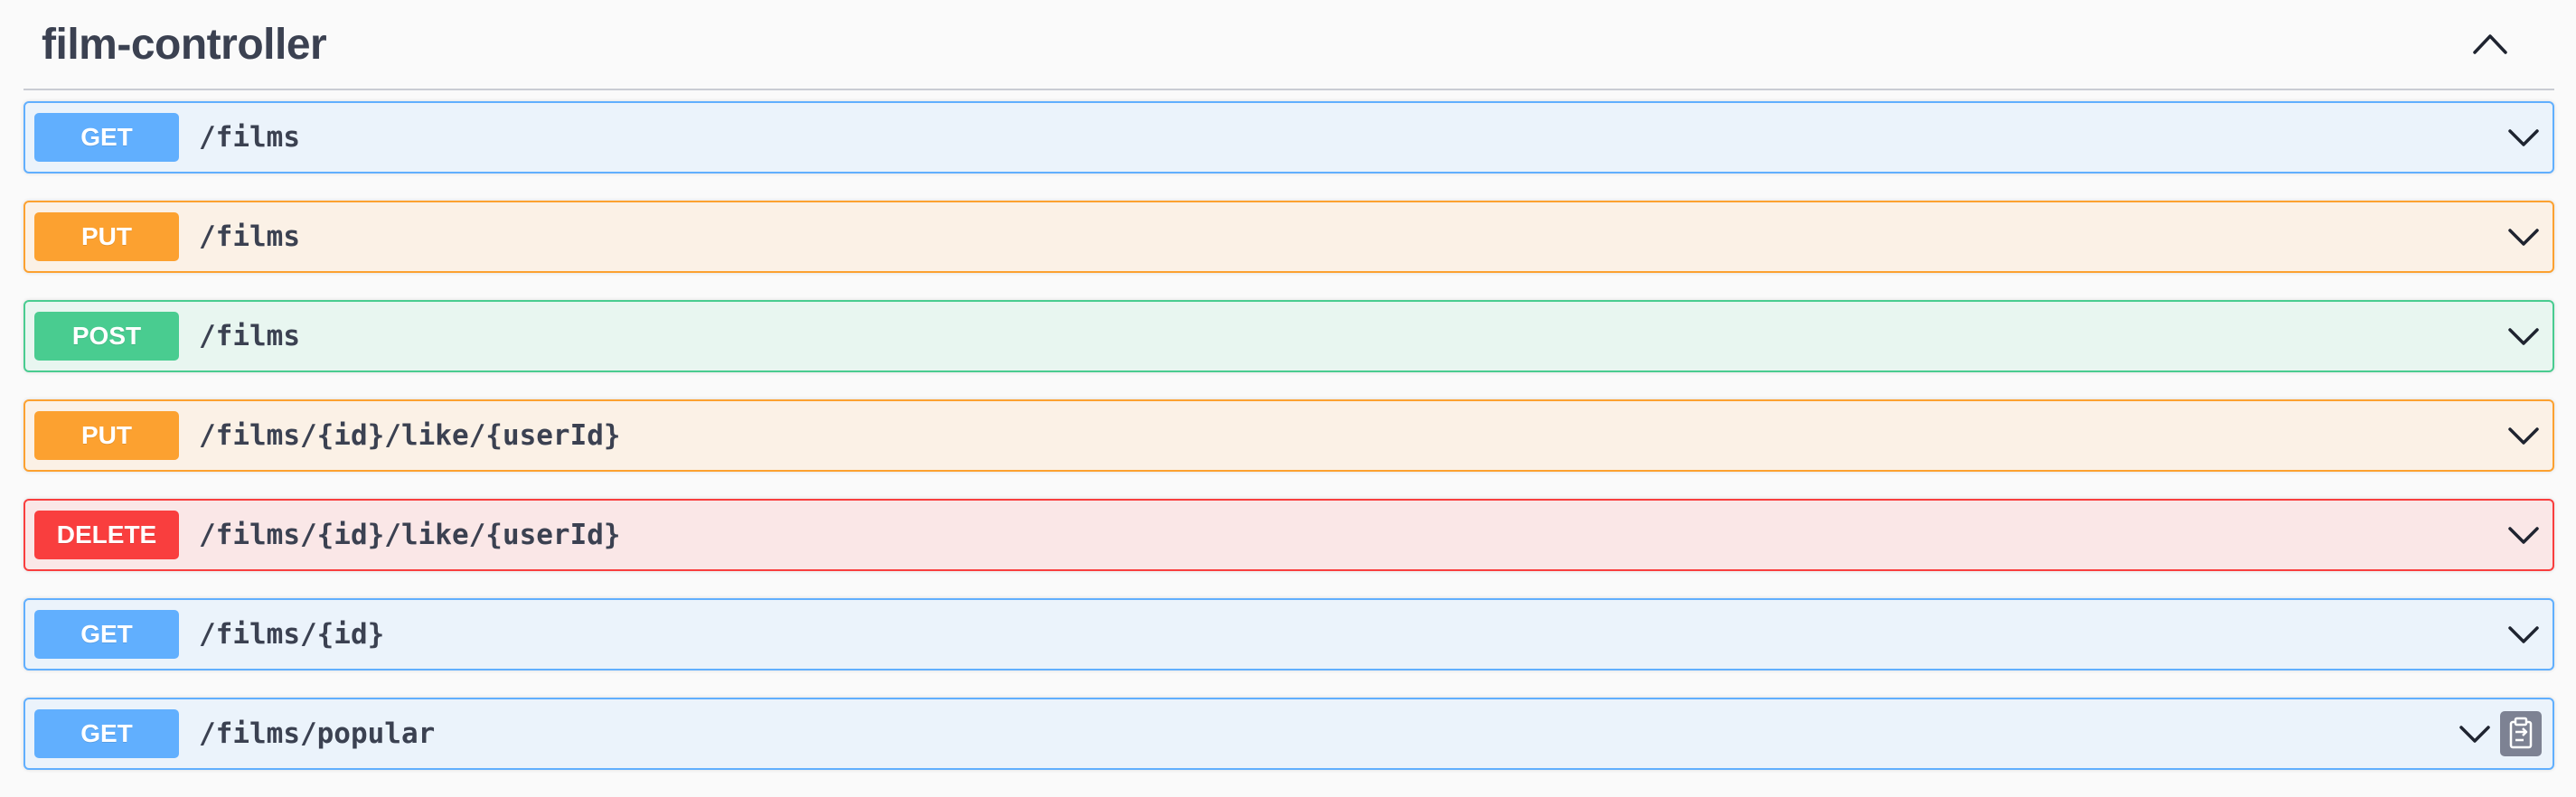  What do you see at coordinates (1289, 435) in the screenshot?
I see `operation-put-film-like: PUT /films/{id}/like/{userId}` at bounding box center [1289, 435].